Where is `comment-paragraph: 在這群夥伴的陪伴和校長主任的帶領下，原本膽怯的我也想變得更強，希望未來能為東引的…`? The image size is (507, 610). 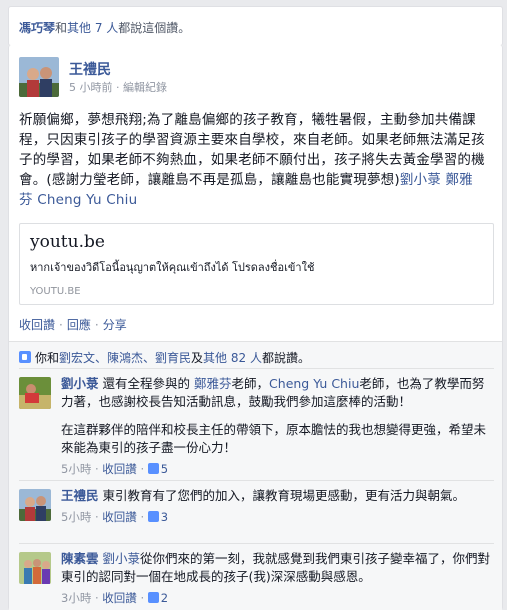
comment-paragraph: 在這群夥伴的陪伴和校長主任的帶領下，原本膽怯的我也想變得更強，希望未來能為東引的… is located at coordinates (274, 438).